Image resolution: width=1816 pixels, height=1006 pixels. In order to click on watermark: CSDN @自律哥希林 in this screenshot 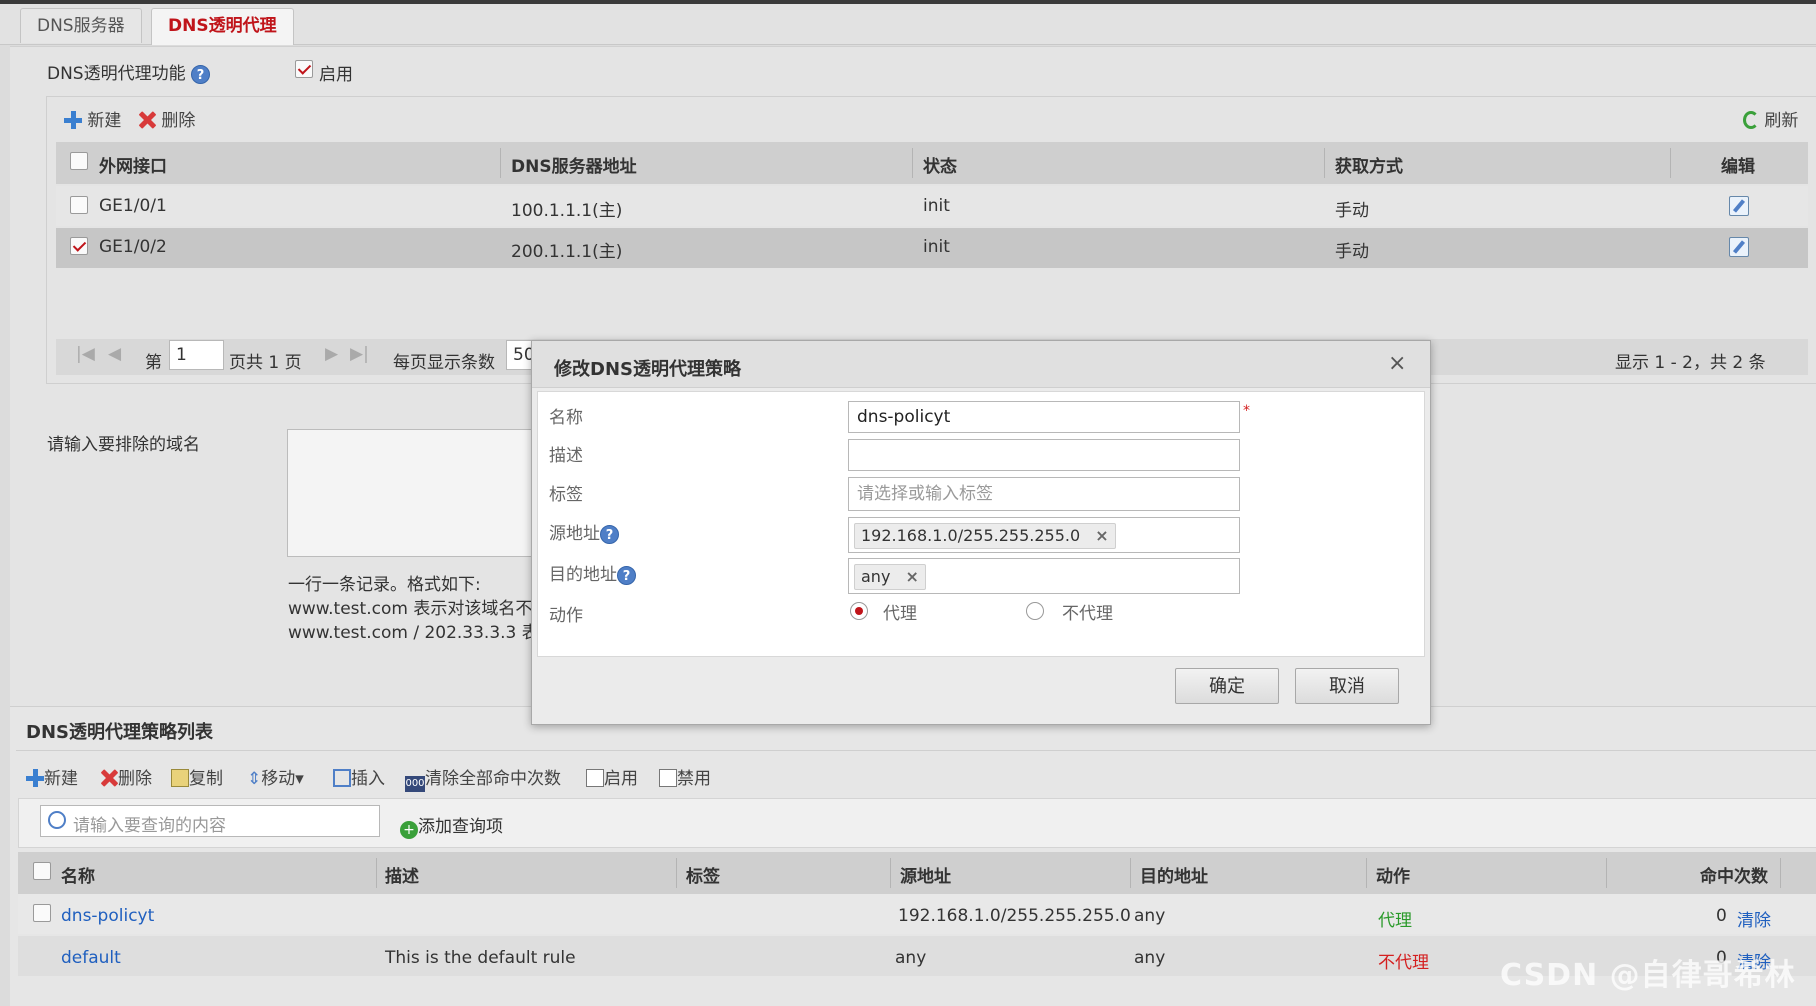, I will do `click(1648, 975)`.